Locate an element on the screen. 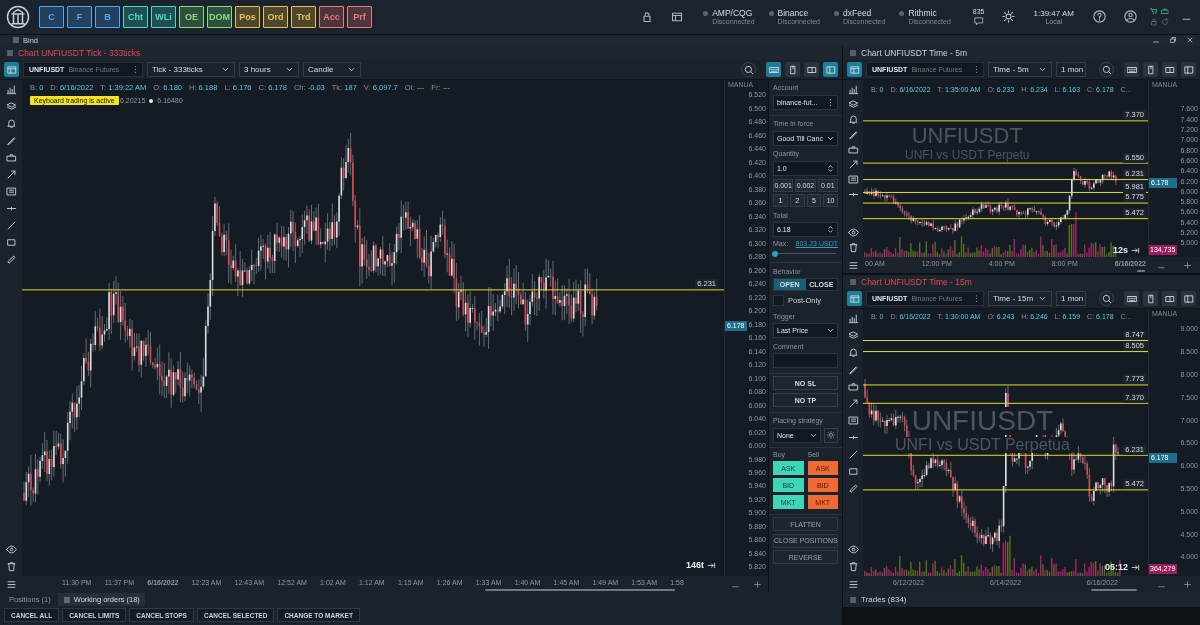 This screenshot has height=625, width=1200. cart-icon is located at coordinates (1154, 11).